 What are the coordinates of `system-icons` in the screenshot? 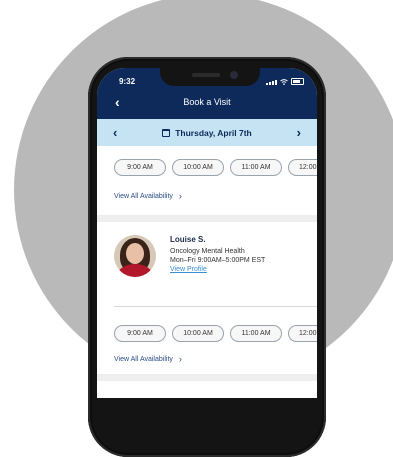 It's located at (285, 81).